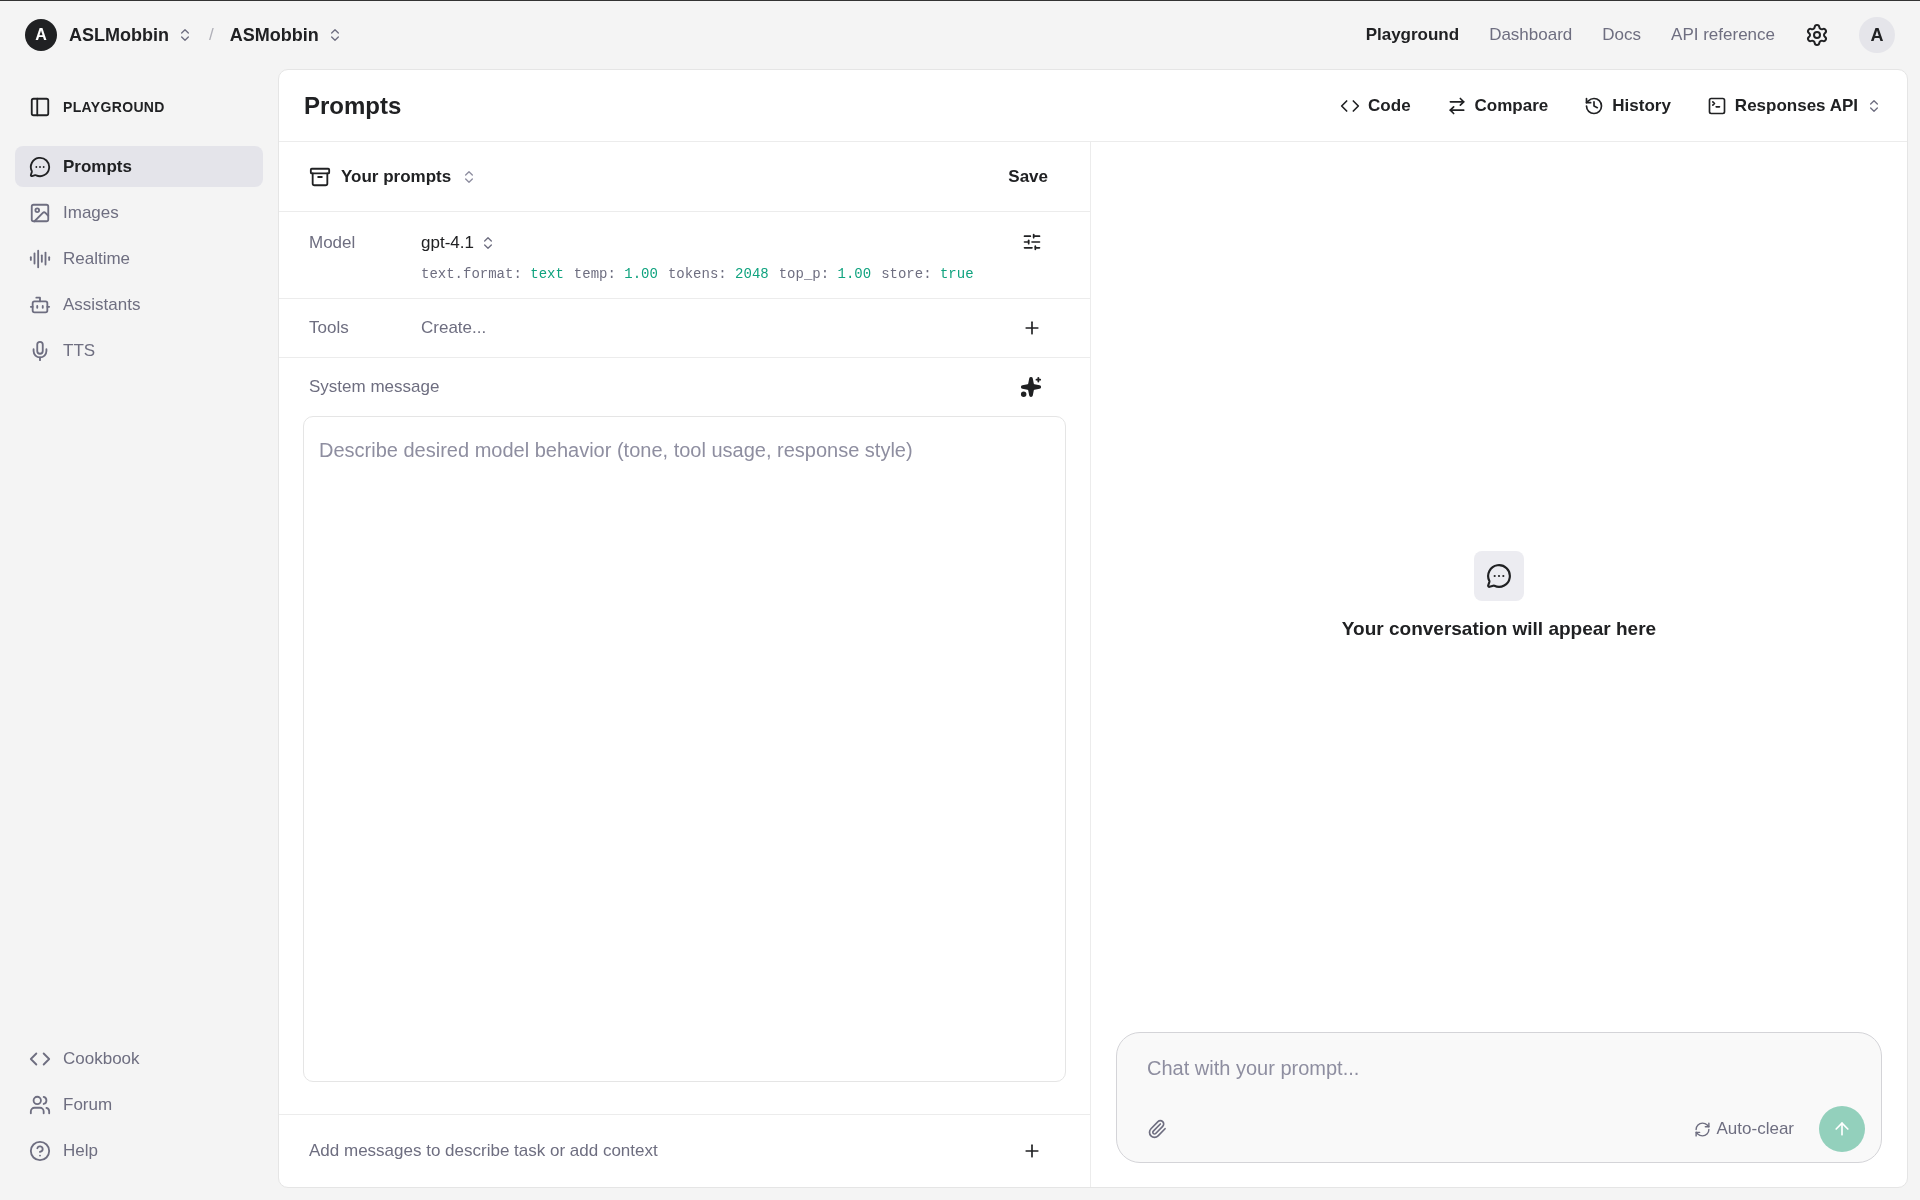 Image resolution: width=1920 pixels, height=1200 pixels. What do you see at coordinates (139, 166) in the screenshot?
I see `sidebar-item: Prompts` at bounding box center [139, 166].